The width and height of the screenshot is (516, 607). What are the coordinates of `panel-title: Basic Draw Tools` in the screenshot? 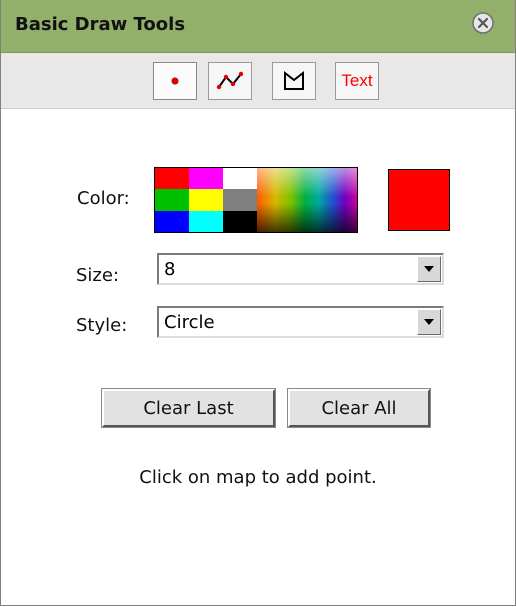 It's located at (100, 24).